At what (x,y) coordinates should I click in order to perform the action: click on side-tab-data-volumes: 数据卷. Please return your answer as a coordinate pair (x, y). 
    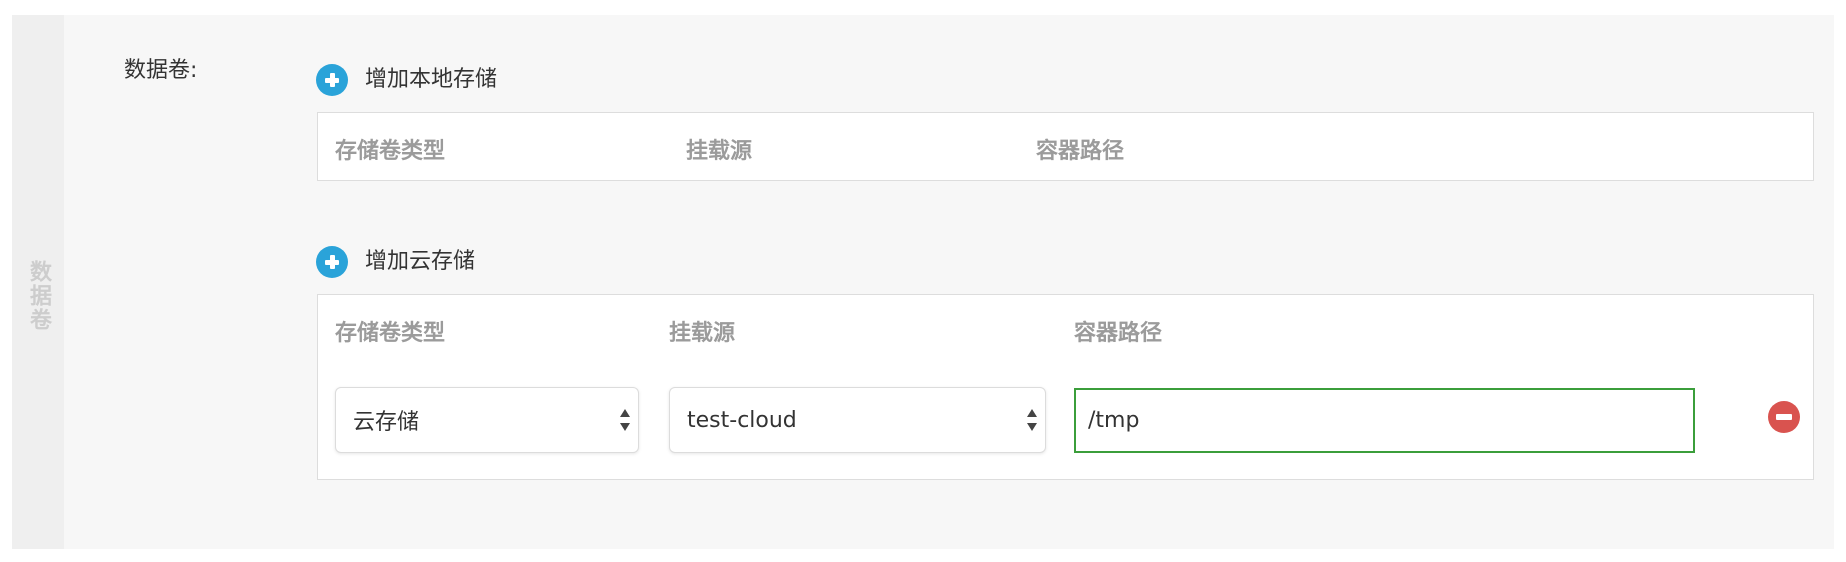
    Looking at the image, I should click on (38, 282).